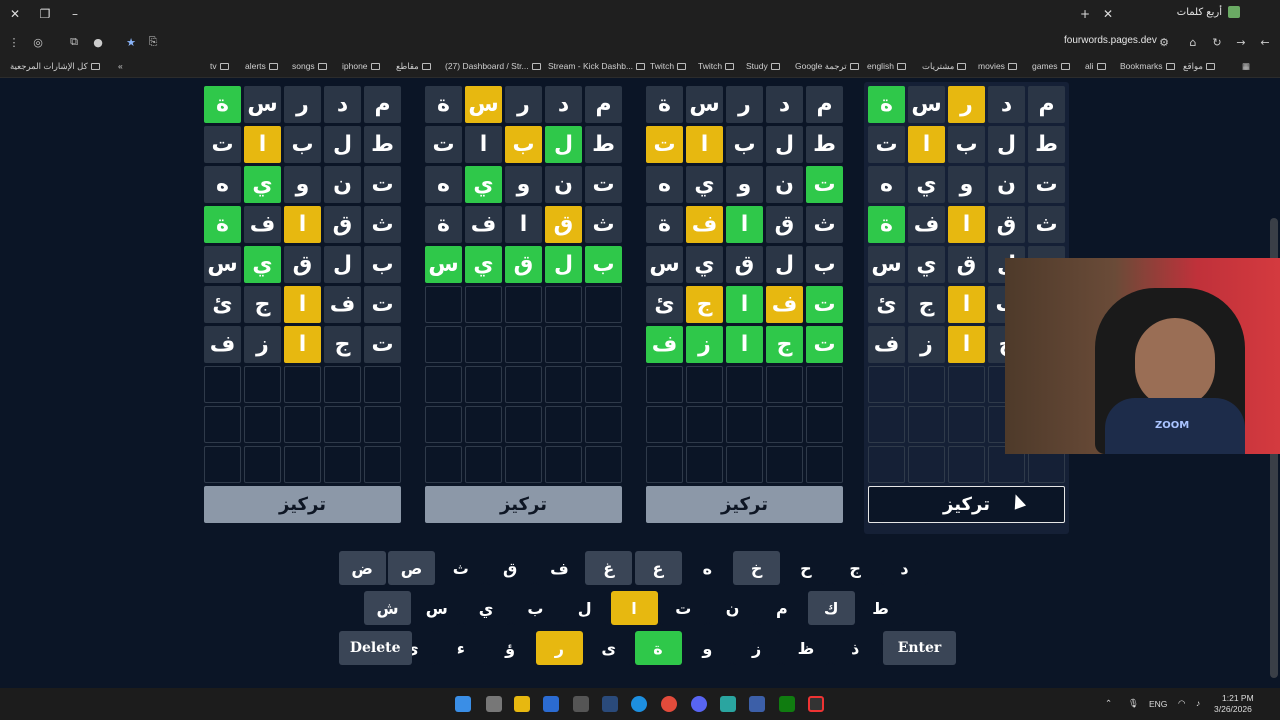 The height and width of the screenshot is (720, 1280). I want to click on clock-time: 1:21 PM, so click(1238, 698).